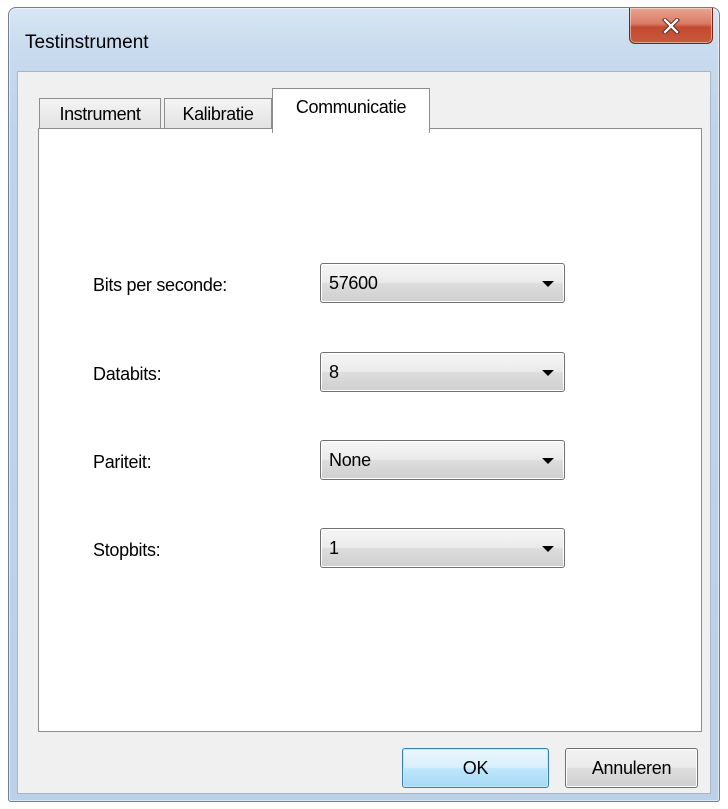  Describe the element at coordinates (631, 768) in the screenshot. I see `cancel-button: Annuleren` at that location.